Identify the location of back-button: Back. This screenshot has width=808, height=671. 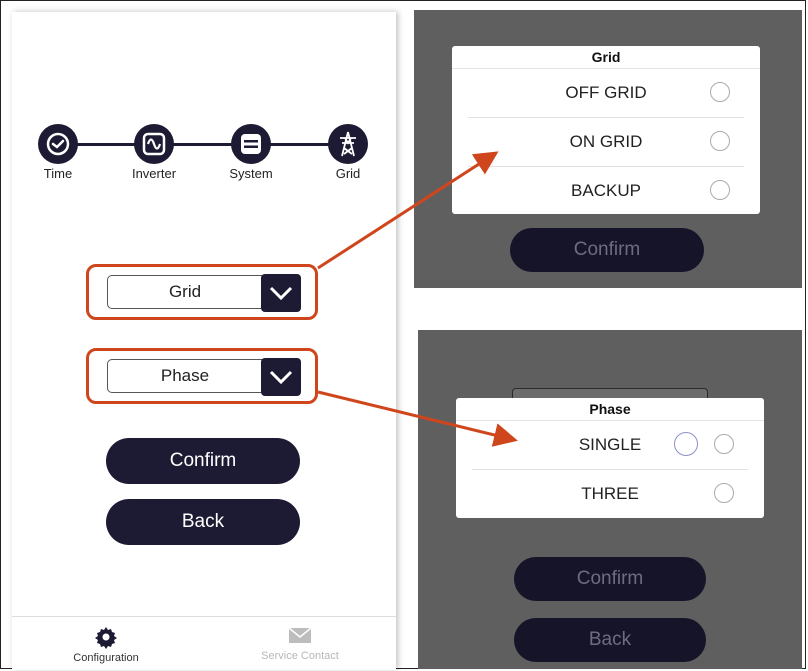
(203, 522).